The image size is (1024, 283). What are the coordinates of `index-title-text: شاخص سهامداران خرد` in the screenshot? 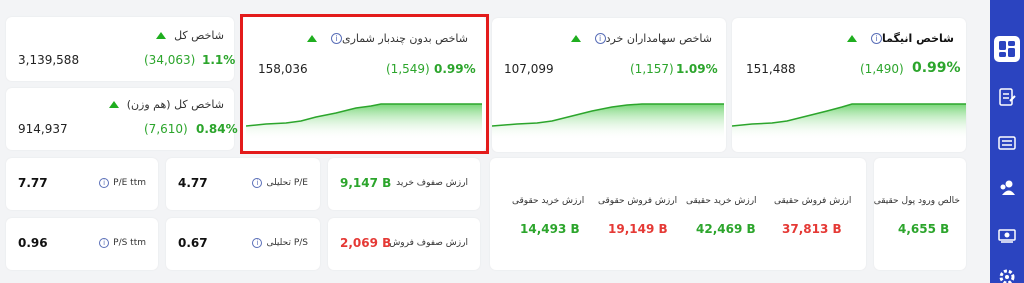 It's located at (658, 38).